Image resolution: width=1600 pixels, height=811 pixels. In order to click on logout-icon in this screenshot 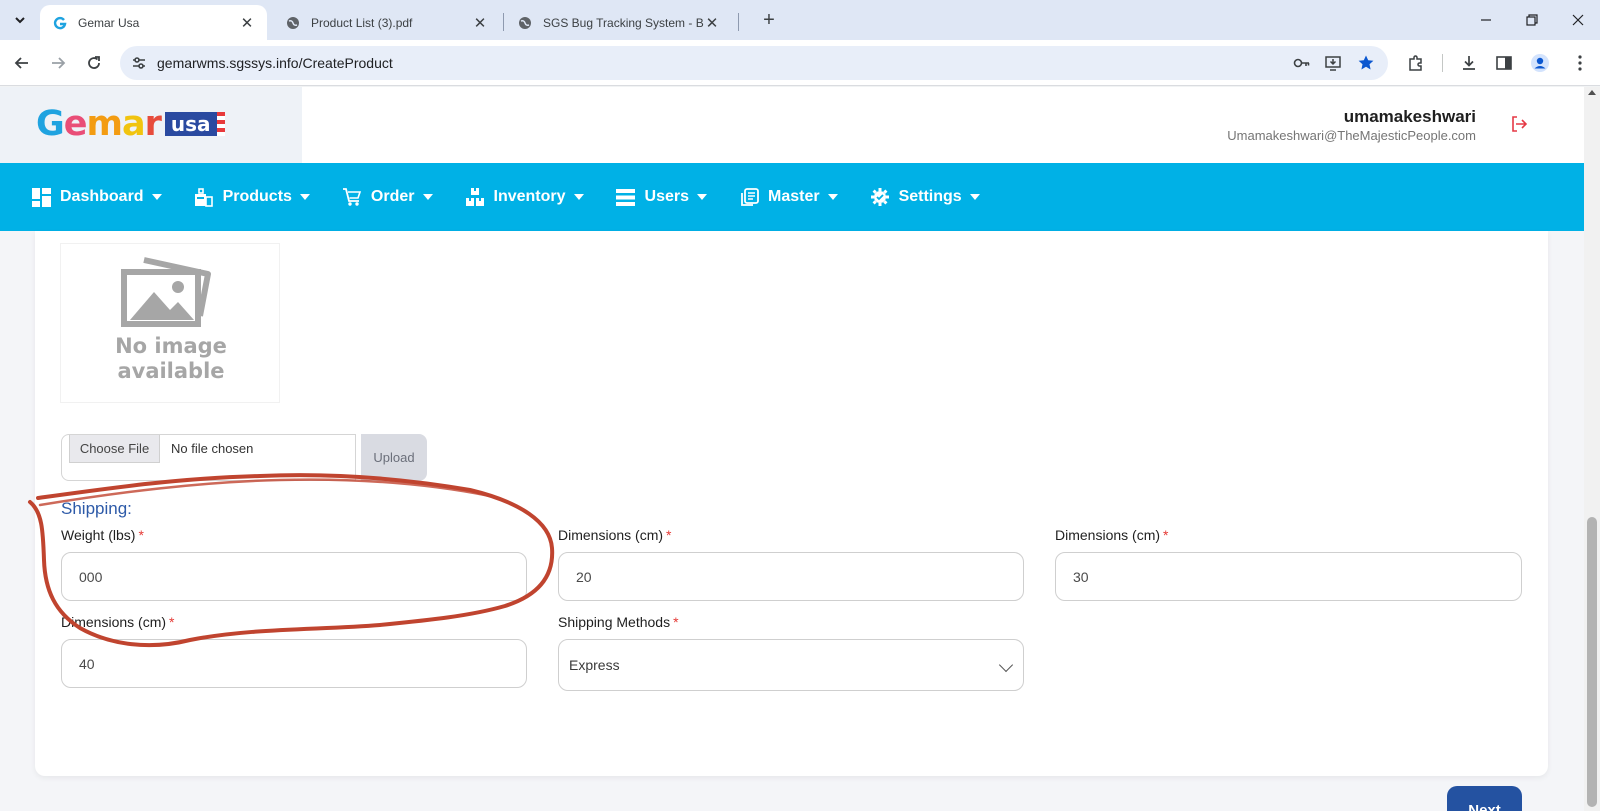, I will do `click(1519, 124)`.